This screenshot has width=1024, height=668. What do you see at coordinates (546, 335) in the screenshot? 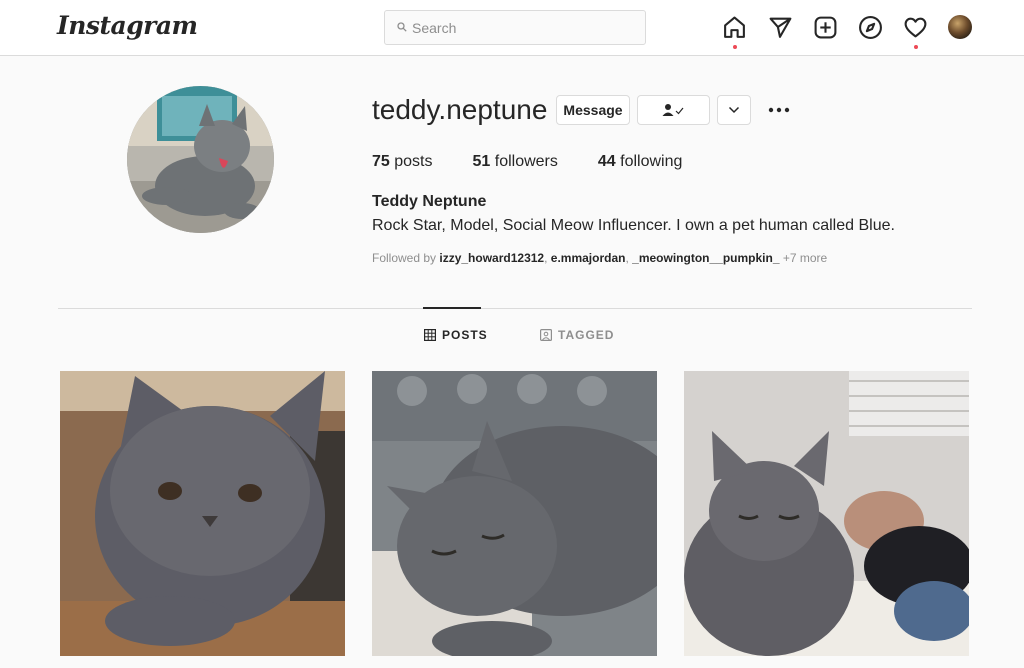
I see `tagged-icon` at bounding box center [546, 335].